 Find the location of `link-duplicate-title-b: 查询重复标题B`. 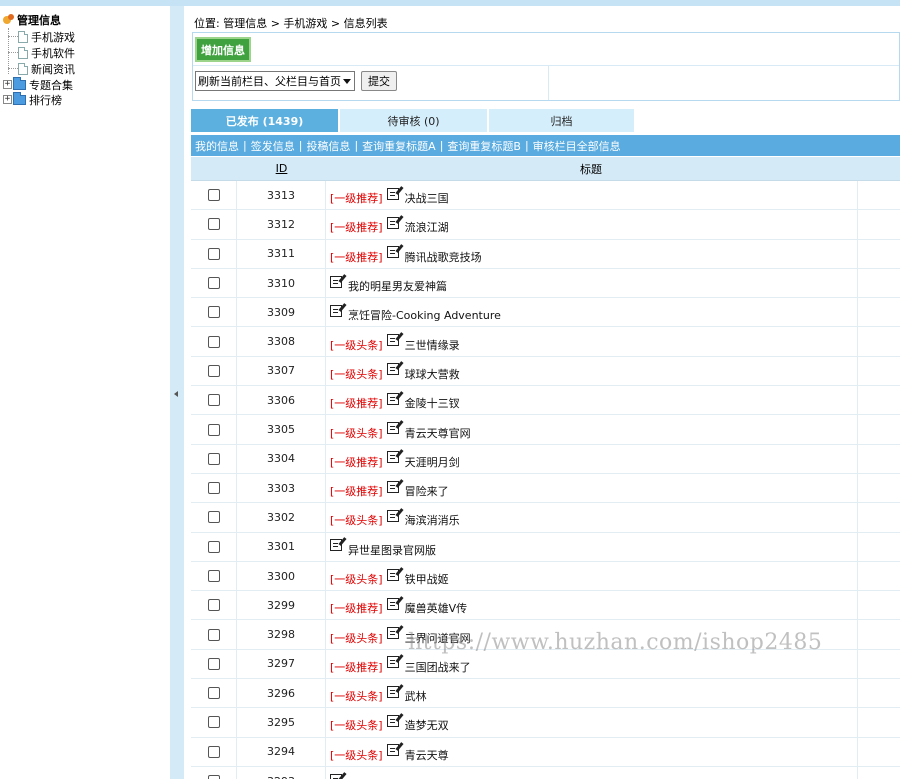

link-duplicate-title-b: 查询重复标题B is located at coordinates (484, 146).